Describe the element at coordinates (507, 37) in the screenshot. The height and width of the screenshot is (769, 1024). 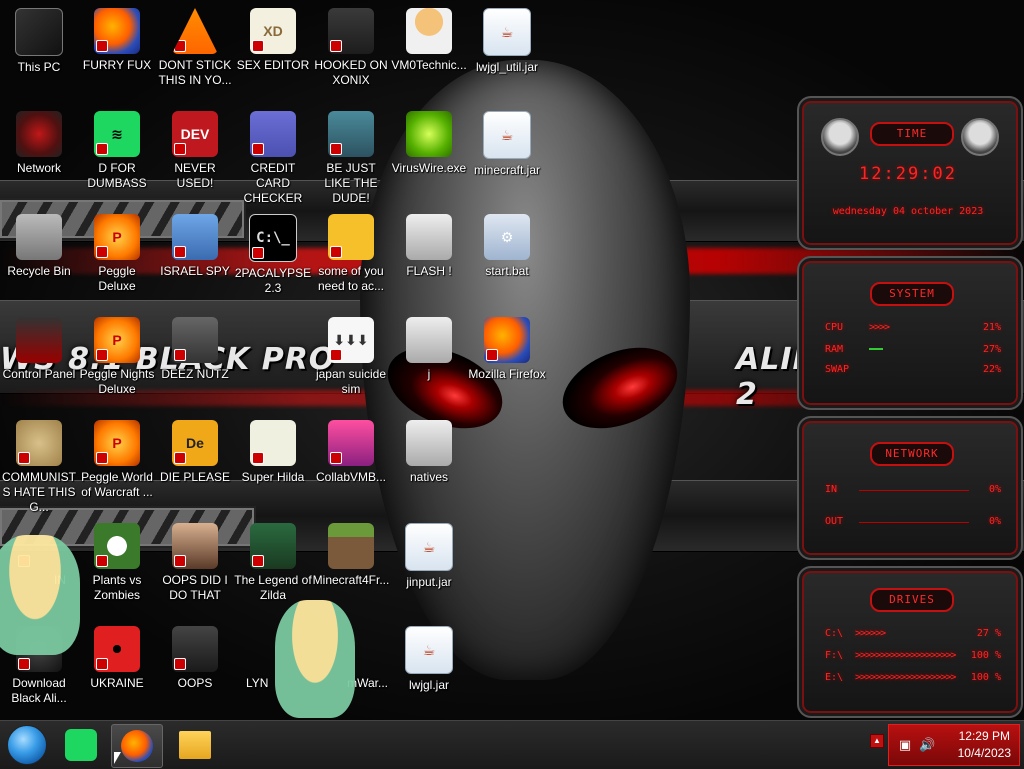
I see `desktop-icon-lwjgl-util-jar: ☕ lwjgl_util.jar` at that location.